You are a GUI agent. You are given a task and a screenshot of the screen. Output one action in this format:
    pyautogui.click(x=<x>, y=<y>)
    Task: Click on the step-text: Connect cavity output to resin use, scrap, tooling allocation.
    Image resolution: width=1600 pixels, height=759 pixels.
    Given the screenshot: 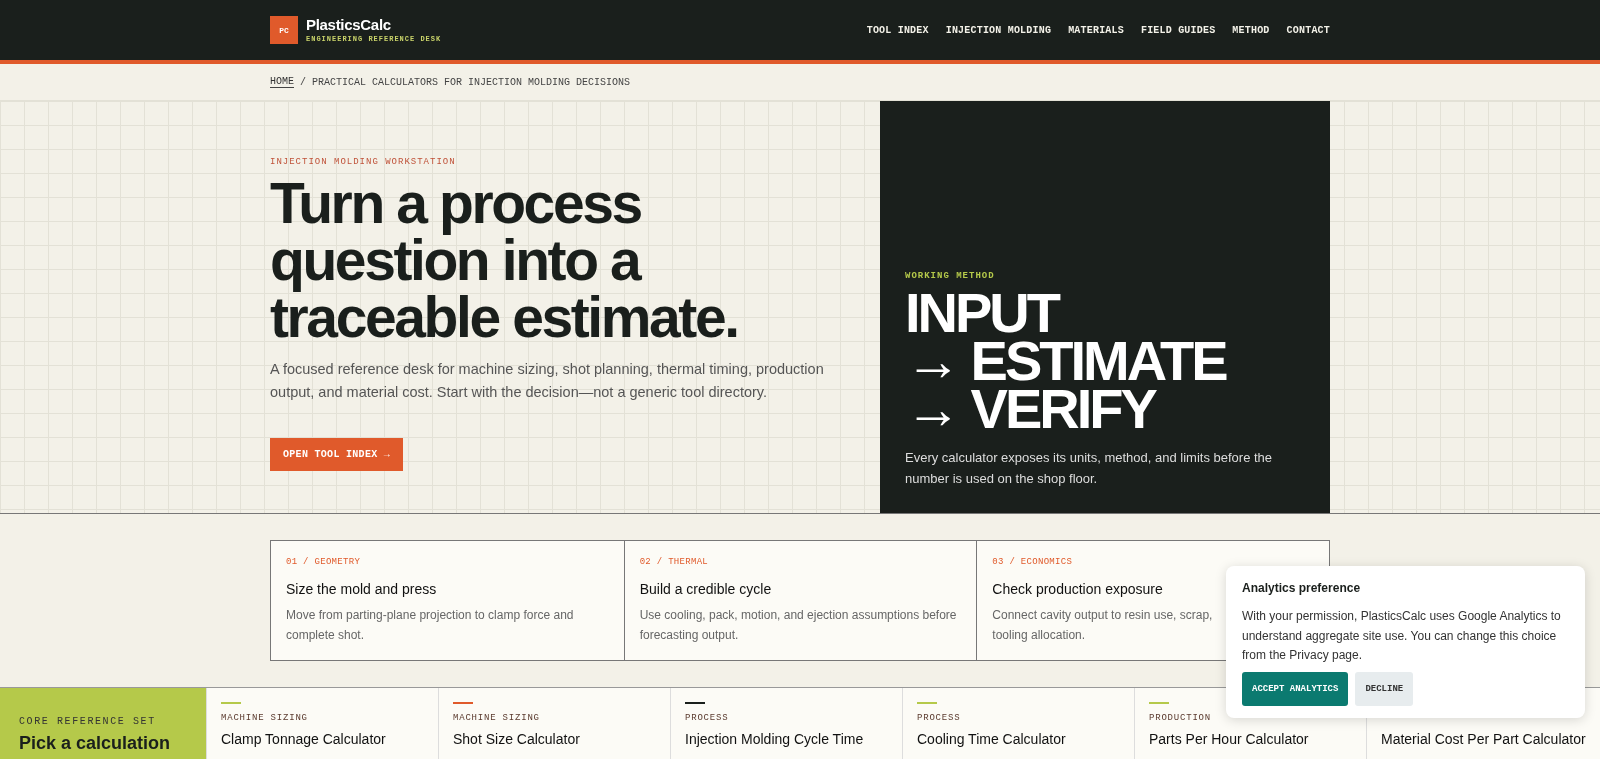 What is the action you would take?
    pyautogui.click(x=1102, y=625)
    